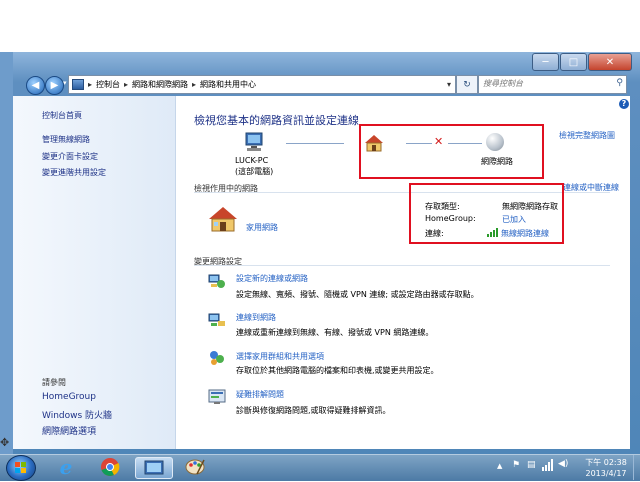 The width and height of the screenshot is (640, 482). What do you see at coordinates (62, 115) in the screenshot?
I see `sidebar-home-link: 控制台首頁` at bounding box center [62, 115].